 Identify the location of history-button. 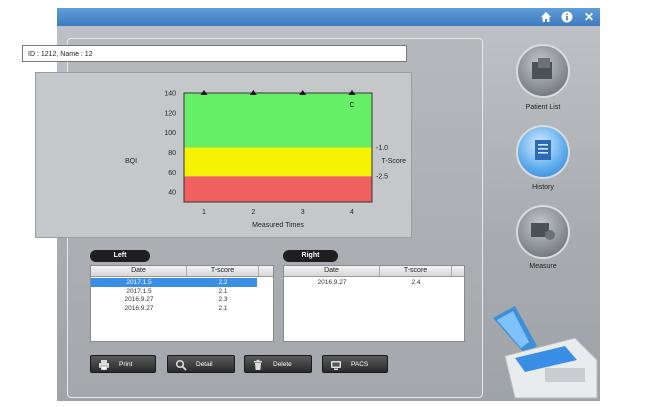
(543, 152).